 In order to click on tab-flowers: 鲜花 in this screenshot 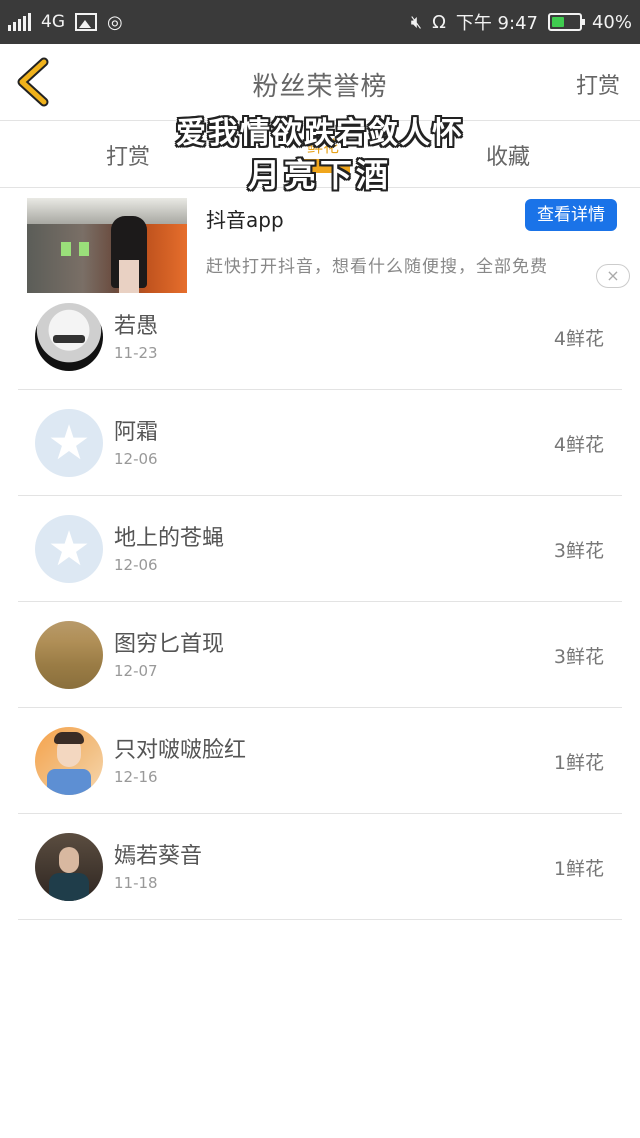, I will do `click(323, 153)`.